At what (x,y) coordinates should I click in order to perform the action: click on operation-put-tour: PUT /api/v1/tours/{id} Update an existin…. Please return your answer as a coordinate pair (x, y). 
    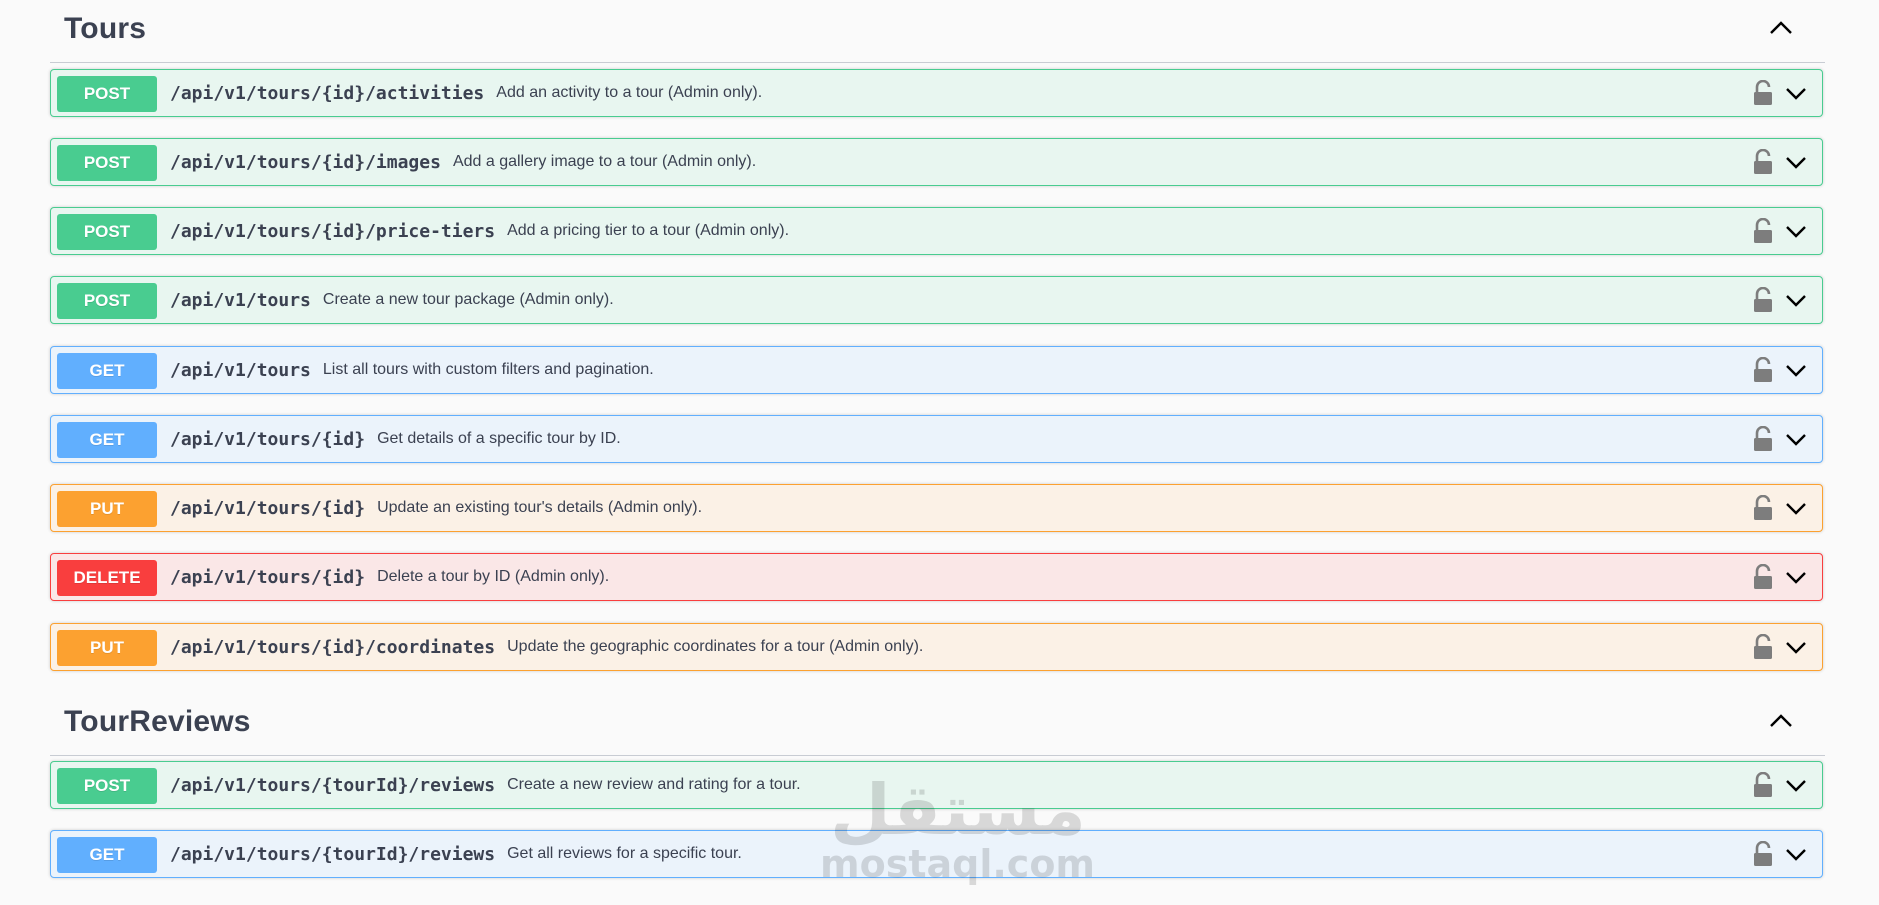
    Looking at the image, I should click on (936, 508).